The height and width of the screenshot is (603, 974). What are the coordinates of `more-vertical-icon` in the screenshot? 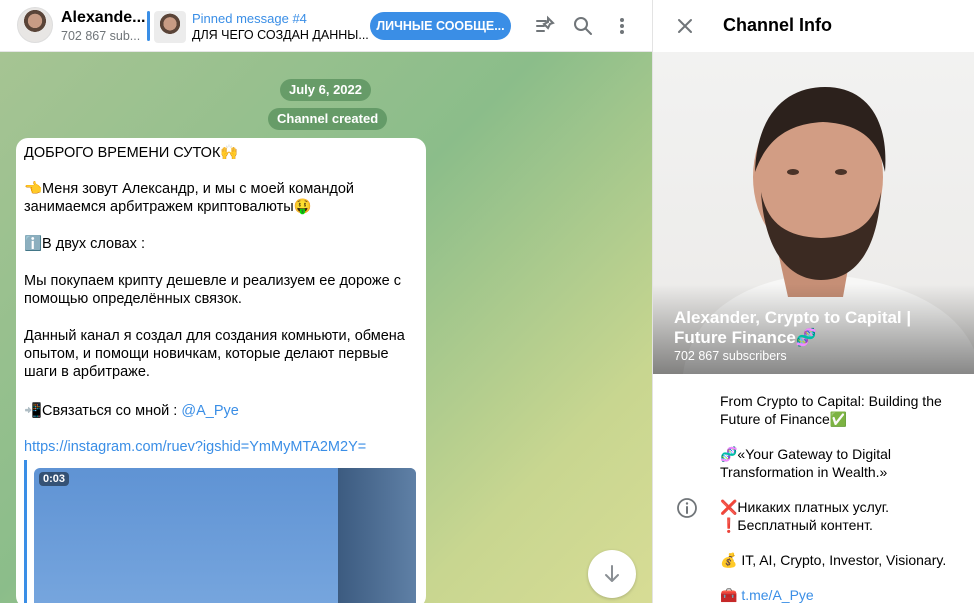 It's located at (622, 26).